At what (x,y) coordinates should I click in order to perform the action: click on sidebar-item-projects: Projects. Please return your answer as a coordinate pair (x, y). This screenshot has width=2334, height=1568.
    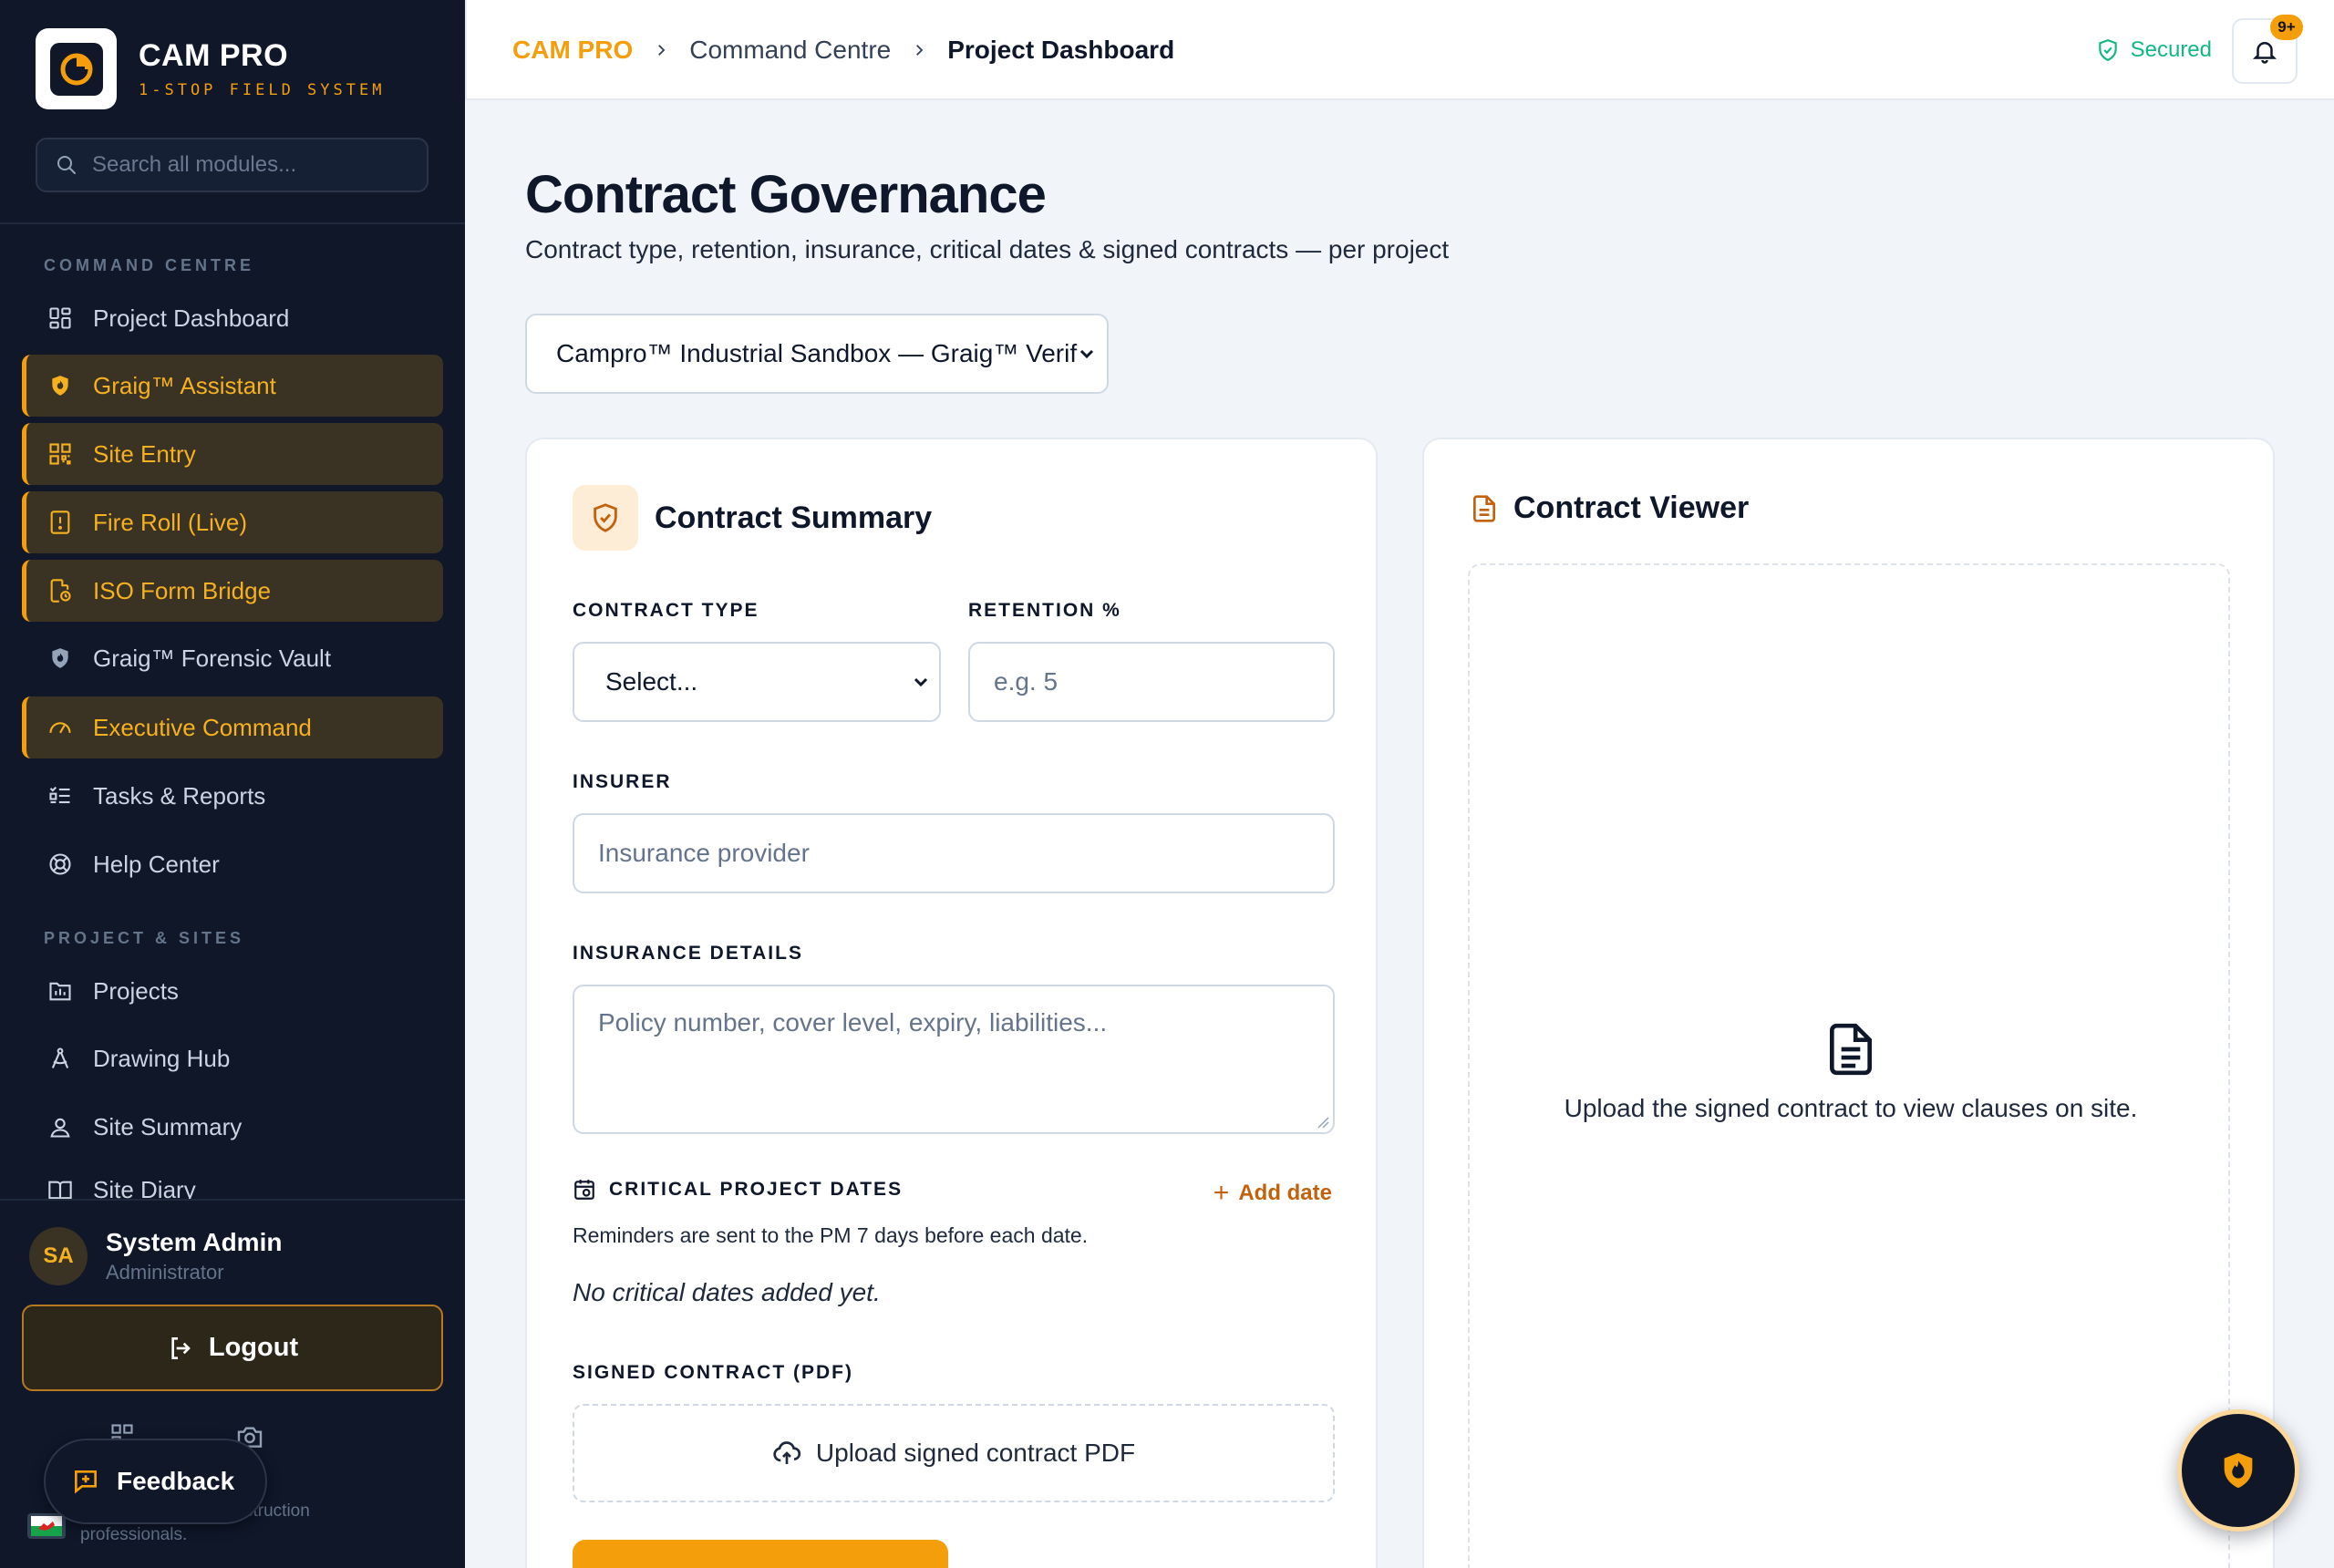
    Looking at the image, I should click on (232, 991).